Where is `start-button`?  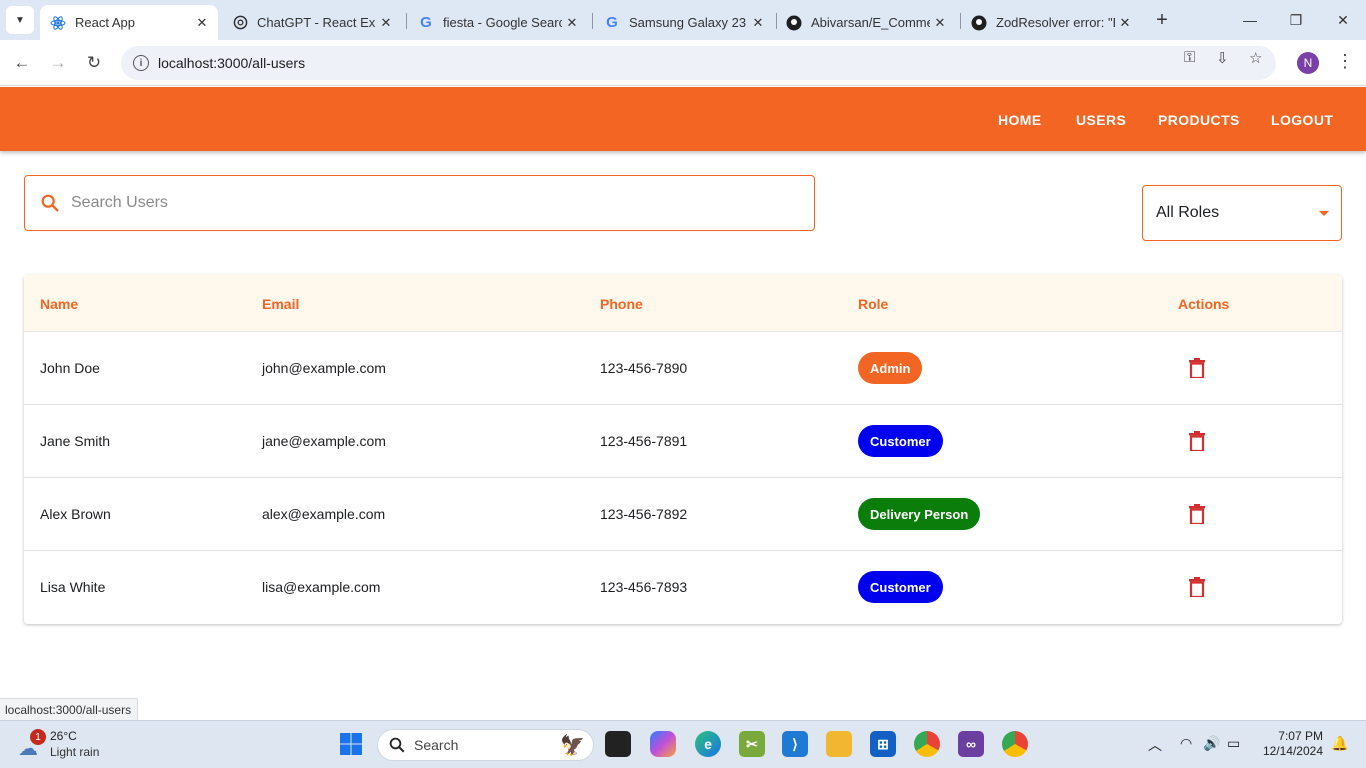 start-button is located at coordinates (351, 744).